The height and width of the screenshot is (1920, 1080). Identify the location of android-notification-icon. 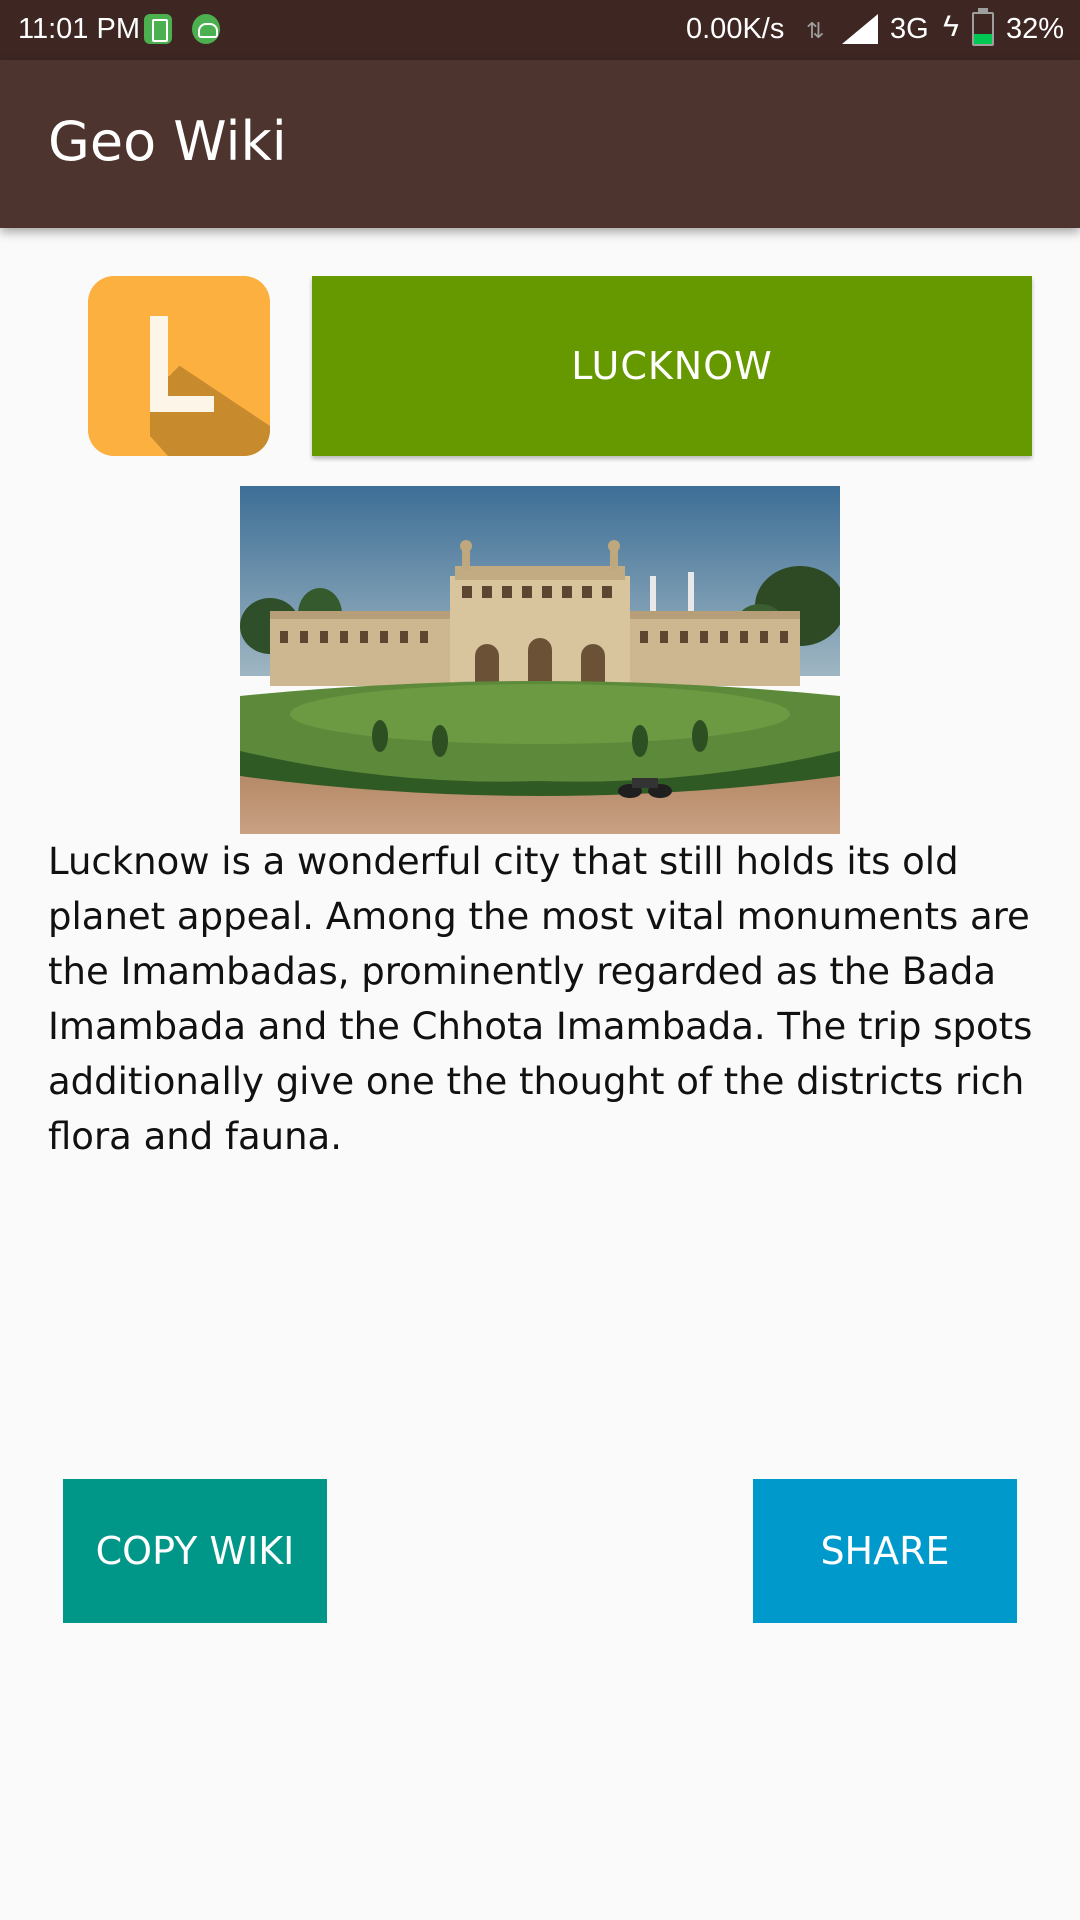
(206, 29).